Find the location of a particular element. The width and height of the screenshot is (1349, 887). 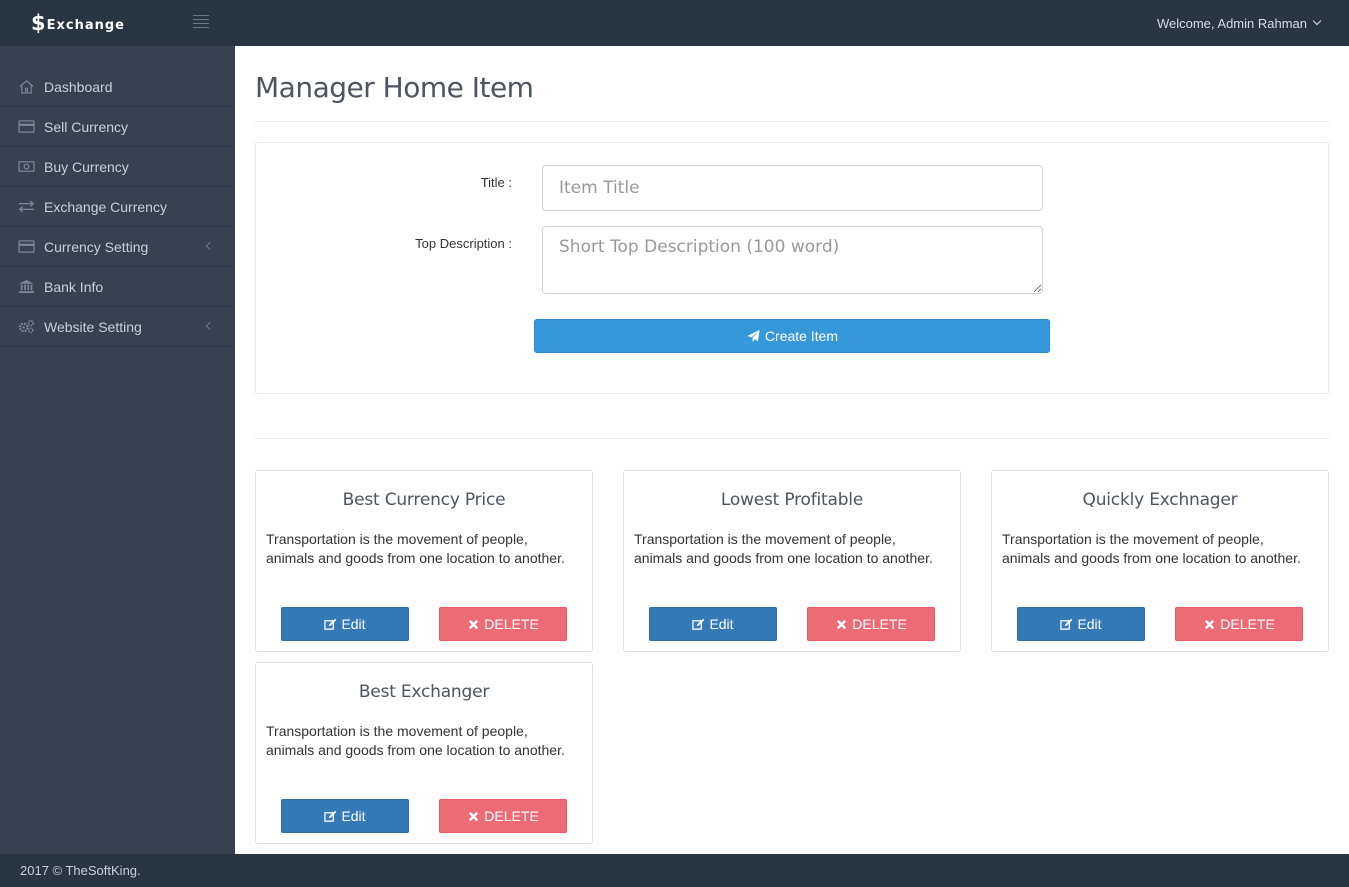

brand-dollar-symbol: $ is located at coordinates (38, 22).